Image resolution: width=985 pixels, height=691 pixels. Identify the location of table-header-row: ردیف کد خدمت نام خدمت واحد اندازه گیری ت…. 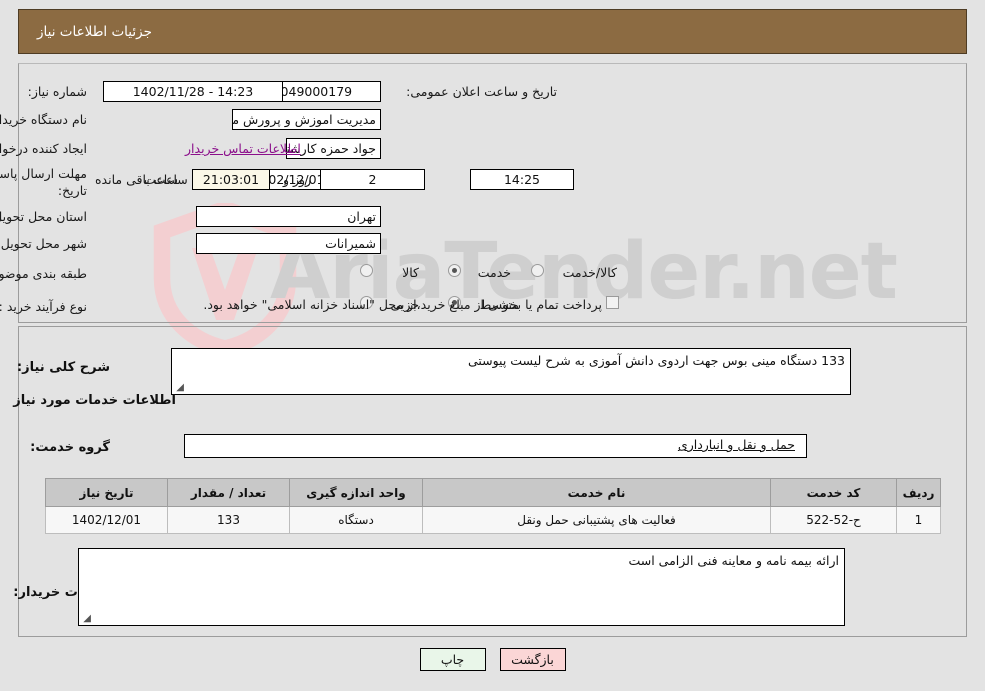
(493, 492).